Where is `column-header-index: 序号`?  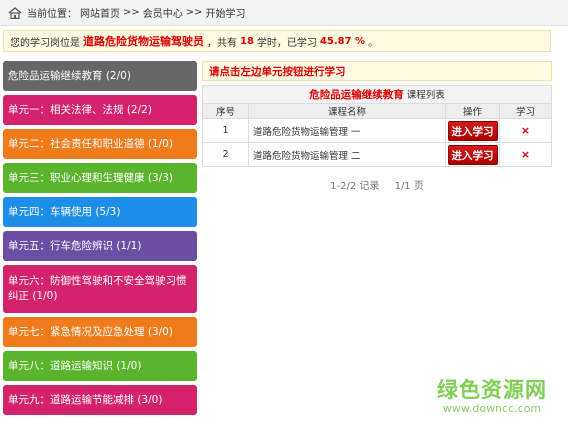 column-header-index: 序号 is located at coordinates (225, 111).